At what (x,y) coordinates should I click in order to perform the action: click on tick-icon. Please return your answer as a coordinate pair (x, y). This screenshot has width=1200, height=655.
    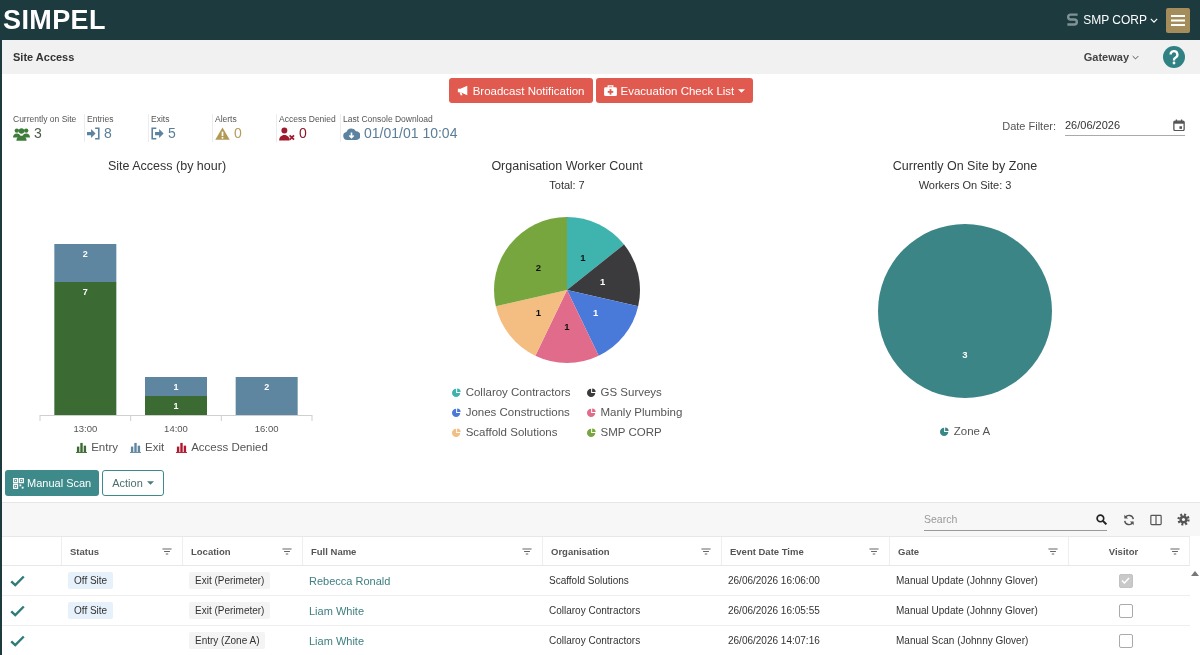
    Looking at the image, I should click on (1125, 580).